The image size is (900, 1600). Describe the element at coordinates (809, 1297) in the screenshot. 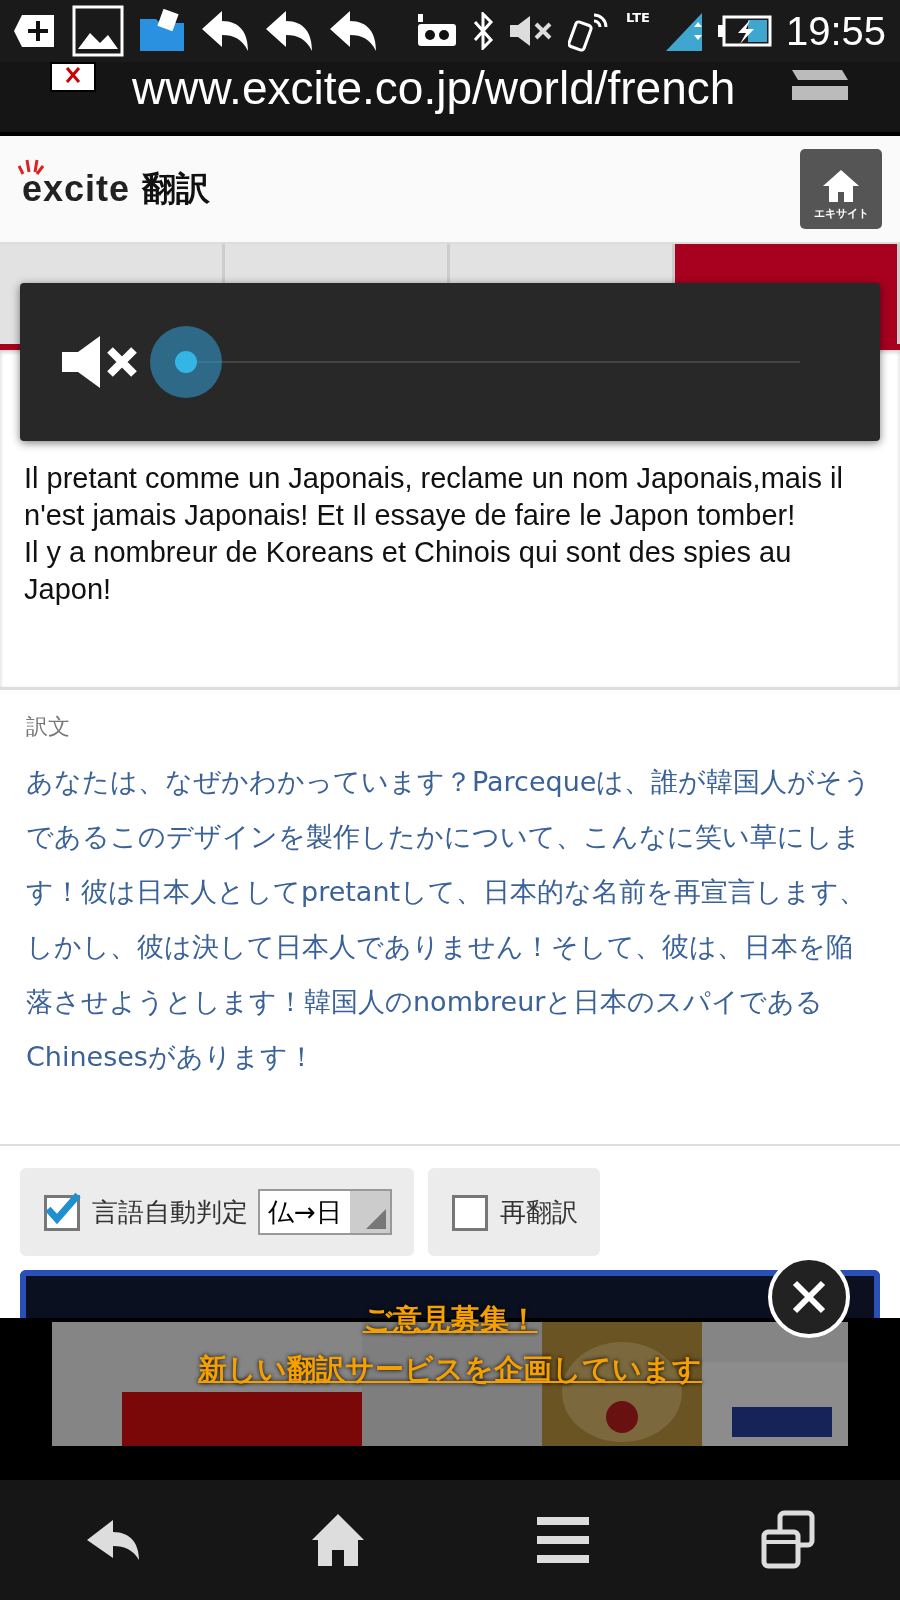

I see `close-icon` at that location.